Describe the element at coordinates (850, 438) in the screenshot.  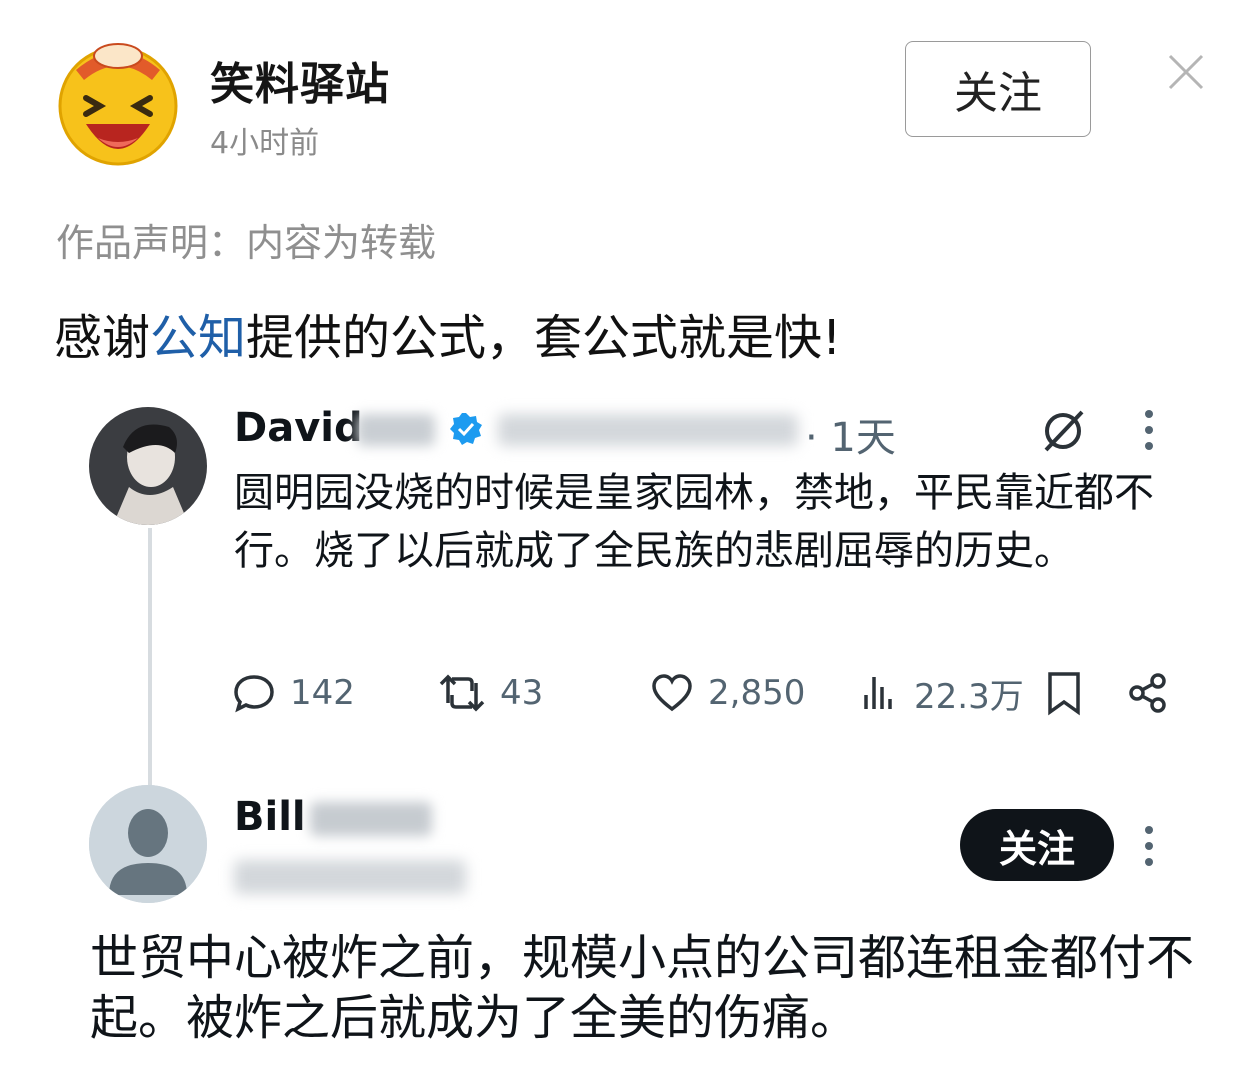
I see `tweet1-time: · 1天` at that location.